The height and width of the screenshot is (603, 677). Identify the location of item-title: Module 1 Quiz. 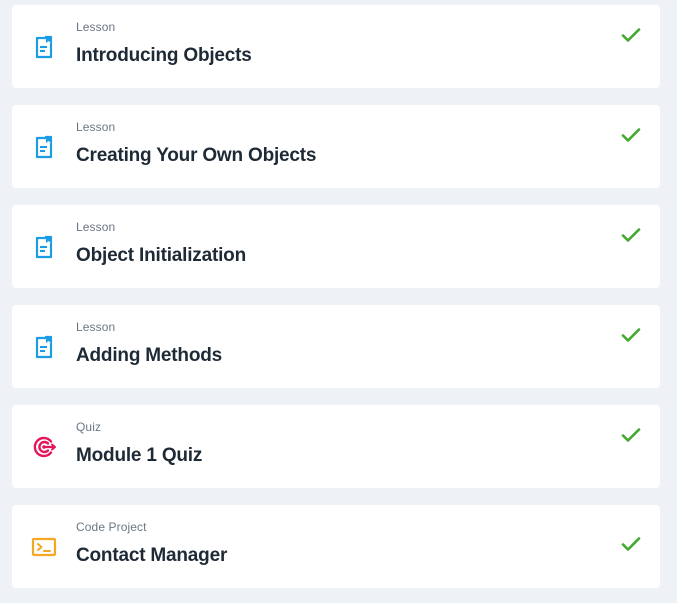
(139, 455).